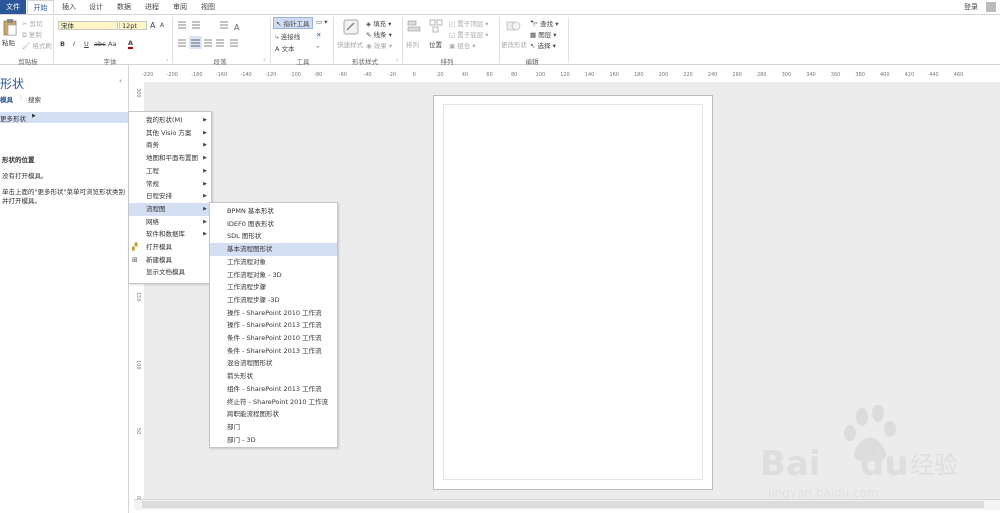 The width and height of the screenshot is (1000, 513). I want to click on menu-item: 基本流程图形状, so click(273, 249).